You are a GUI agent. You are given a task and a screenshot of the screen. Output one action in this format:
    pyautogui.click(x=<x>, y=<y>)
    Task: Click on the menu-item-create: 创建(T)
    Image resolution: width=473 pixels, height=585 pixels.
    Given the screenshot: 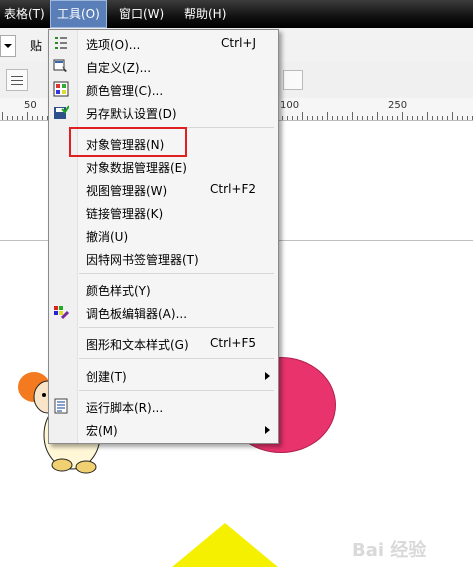 What is the action you would take?
    pyautogui.click(x=163, y=375)
    